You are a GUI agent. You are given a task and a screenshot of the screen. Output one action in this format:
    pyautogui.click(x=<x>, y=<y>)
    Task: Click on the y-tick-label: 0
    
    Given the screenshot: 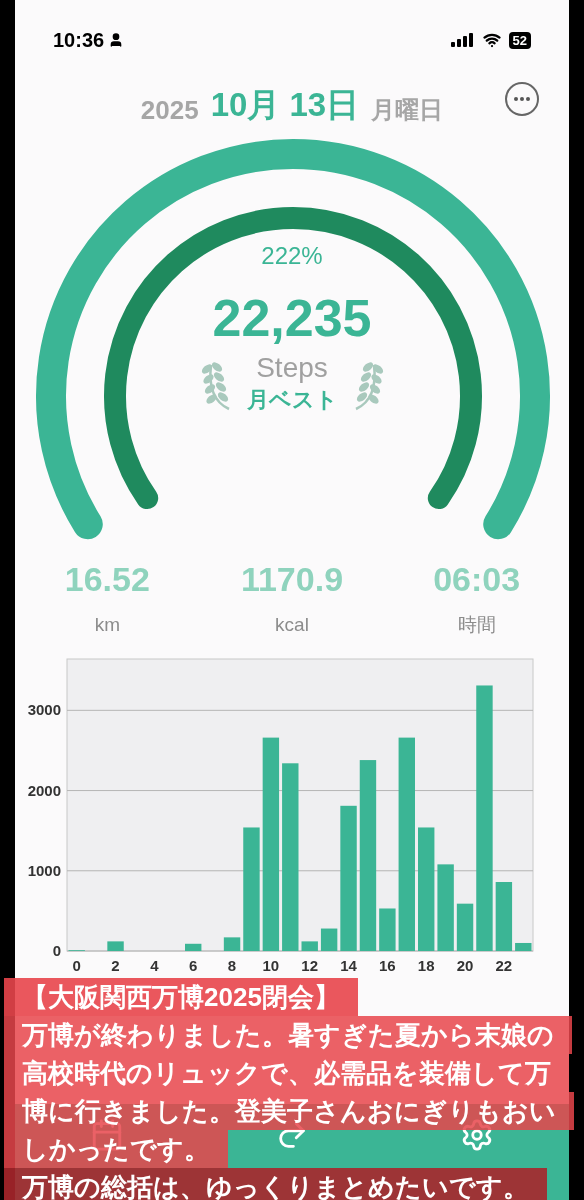 What is the action you would take?
    pyautogui.click(x=56, y=950)
    